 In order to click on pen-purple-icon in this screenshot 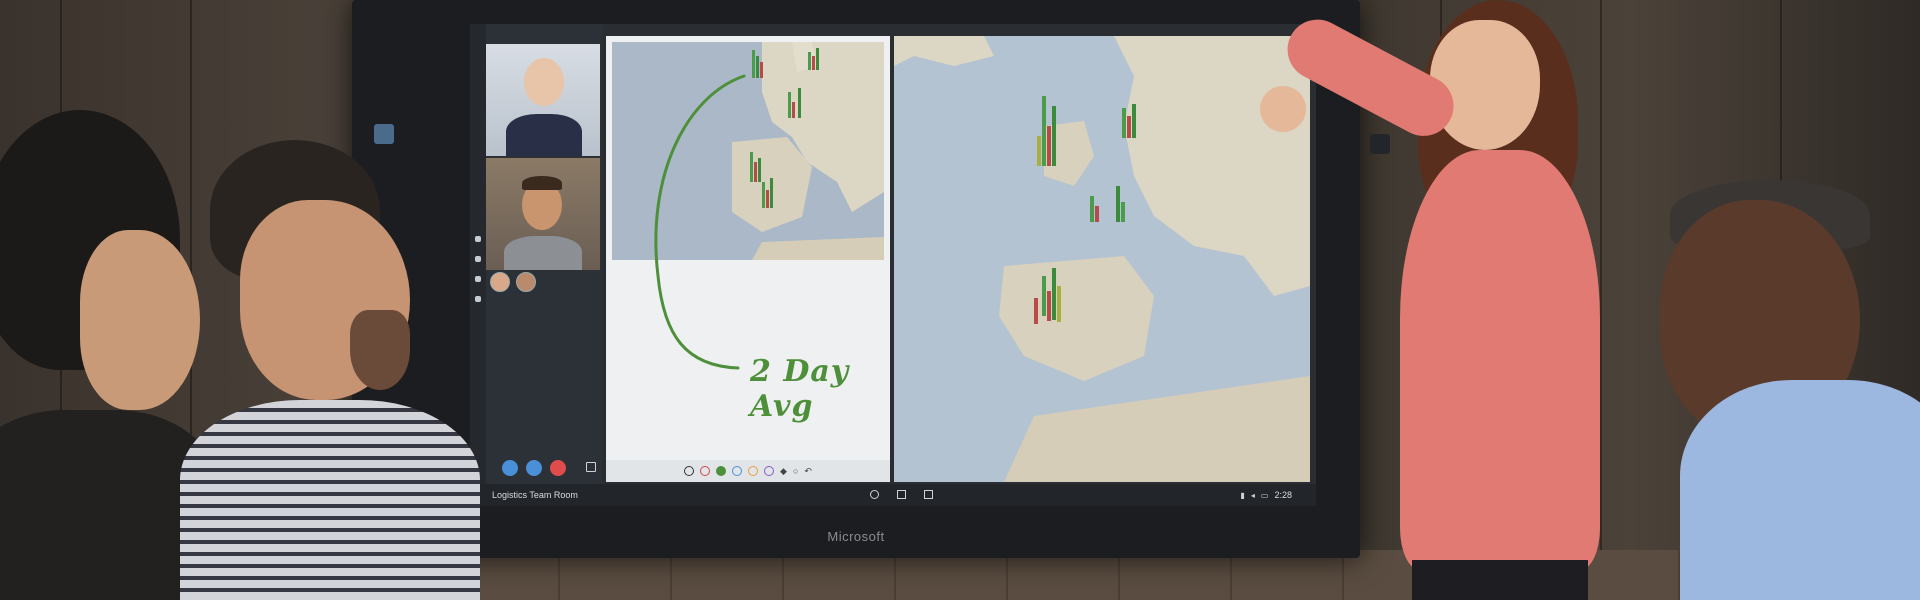, I will do `click(769, 471)`.